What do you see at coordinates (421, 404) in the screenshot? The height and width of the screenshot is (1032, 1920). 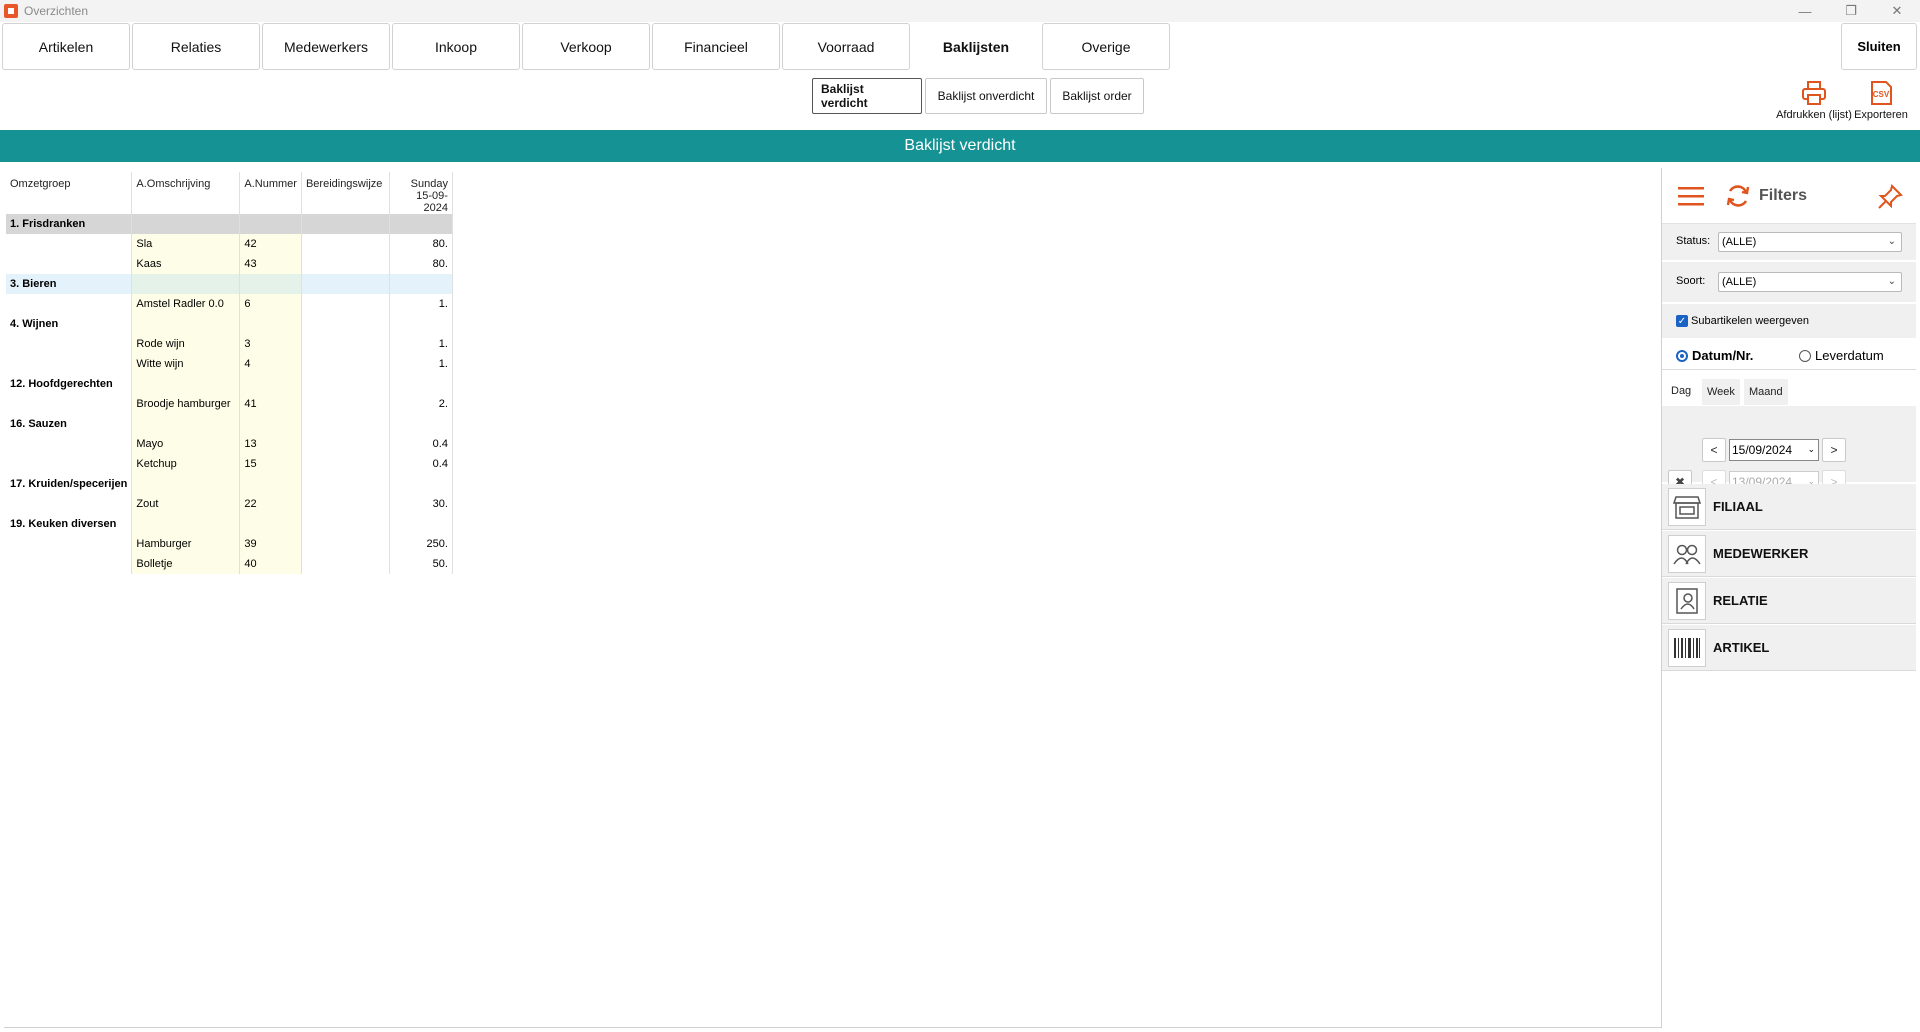 I see `cell-value: 2.` at bounding box center [421, 404].